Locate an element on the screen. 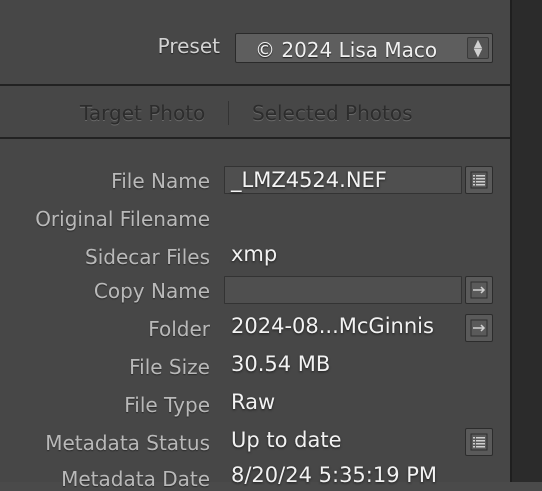 The image size is (542, 491). original-filename-label: Original Filename is located at coordinates (122, 219).